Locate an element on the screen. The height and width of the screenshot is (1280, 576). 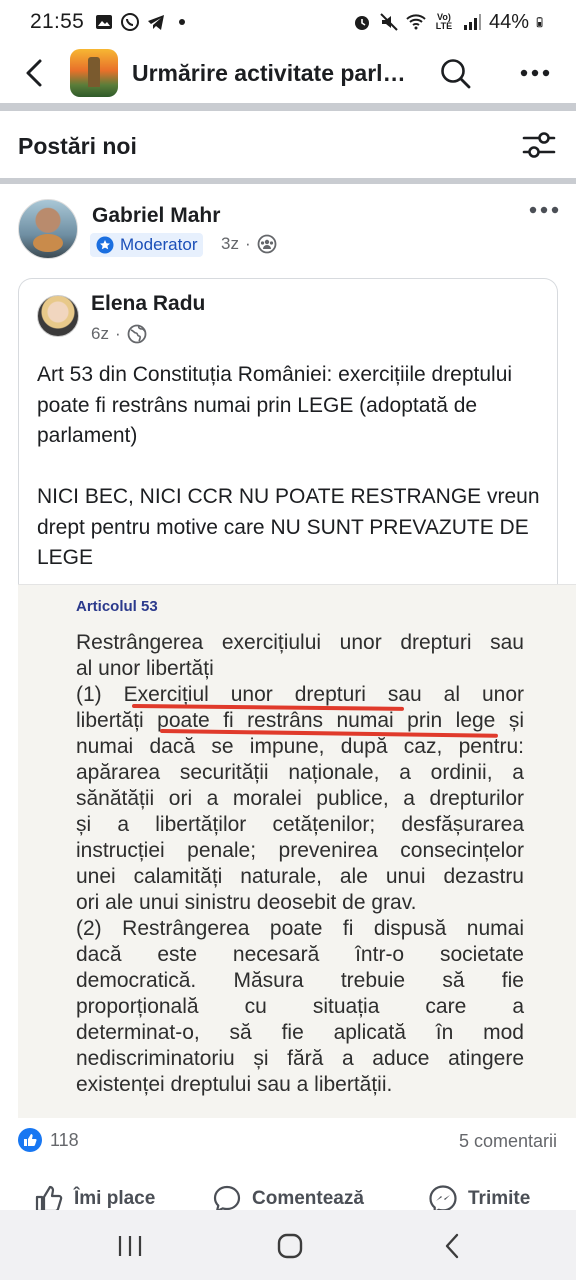
moderator-badge: Moderator is located at coordinates (147, 245).